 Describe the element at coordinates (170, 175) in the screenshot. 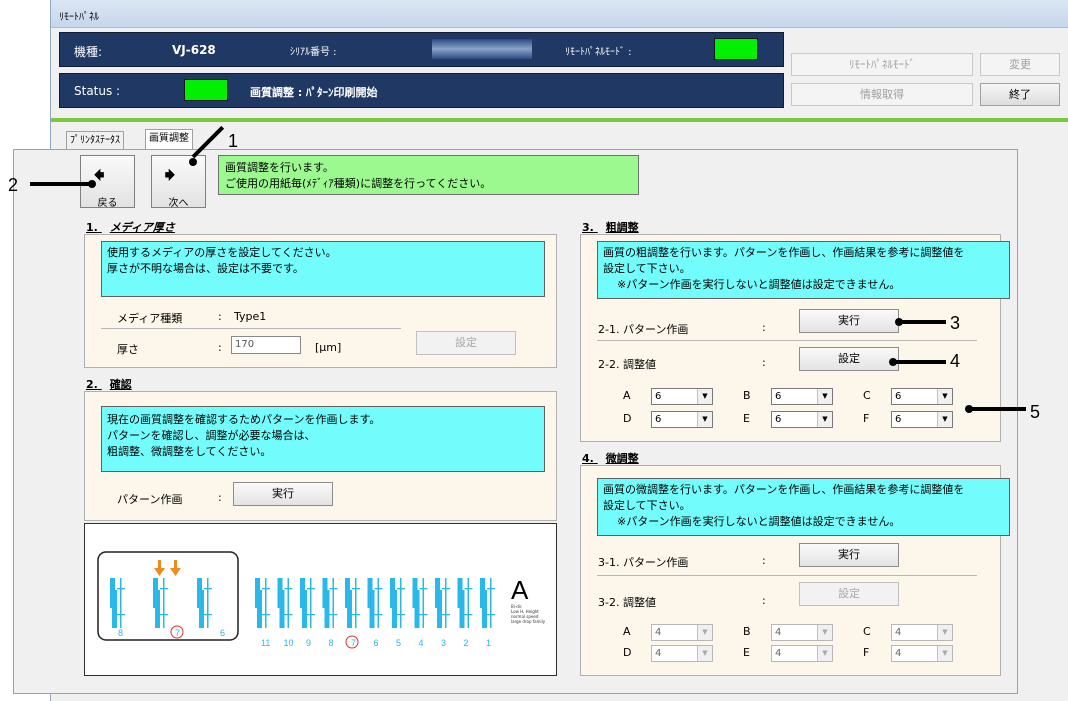

I see `arrow-right-icon: 🠺` at that location.